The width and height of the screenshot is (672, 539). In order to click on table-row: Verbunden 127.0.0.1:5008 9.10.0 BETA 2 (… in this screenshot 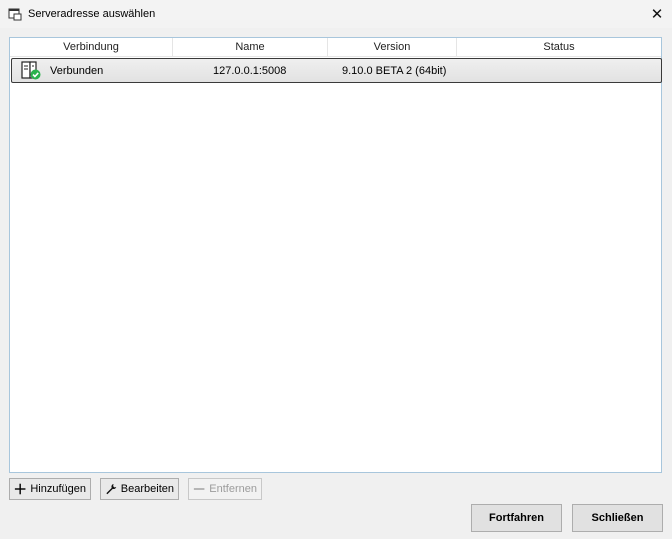, I will do `click(336, 70)`.